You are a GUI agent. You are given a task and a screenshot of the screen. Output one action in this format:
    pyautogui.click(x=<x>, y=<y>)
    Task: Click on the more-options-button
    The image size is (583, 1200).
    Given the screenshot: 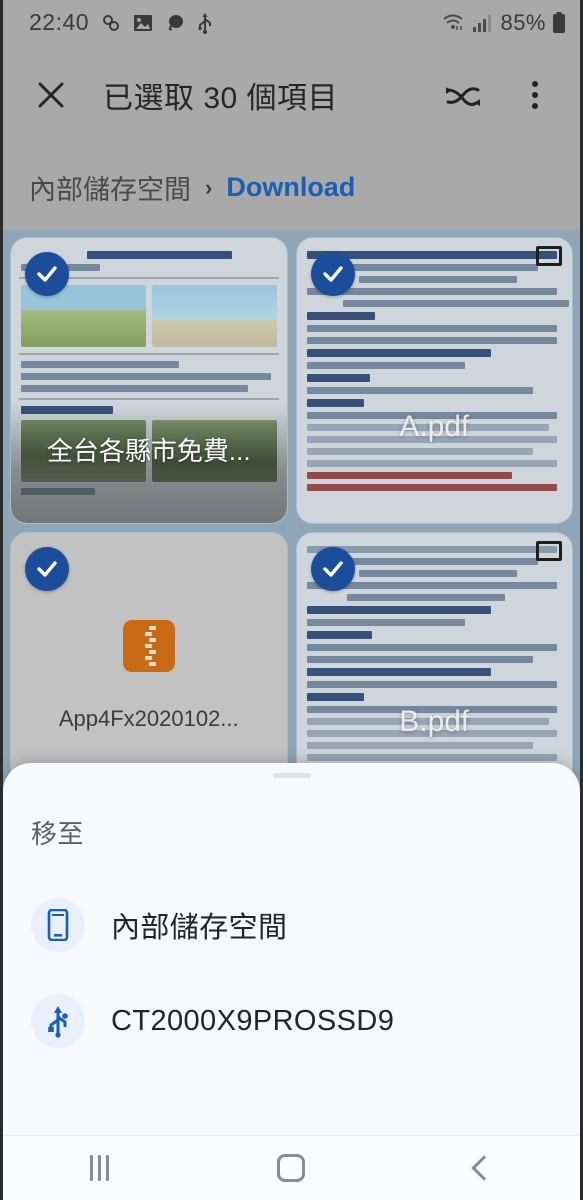 What is the action you would take?
    pyautogui.click(x=535, y=95)
    